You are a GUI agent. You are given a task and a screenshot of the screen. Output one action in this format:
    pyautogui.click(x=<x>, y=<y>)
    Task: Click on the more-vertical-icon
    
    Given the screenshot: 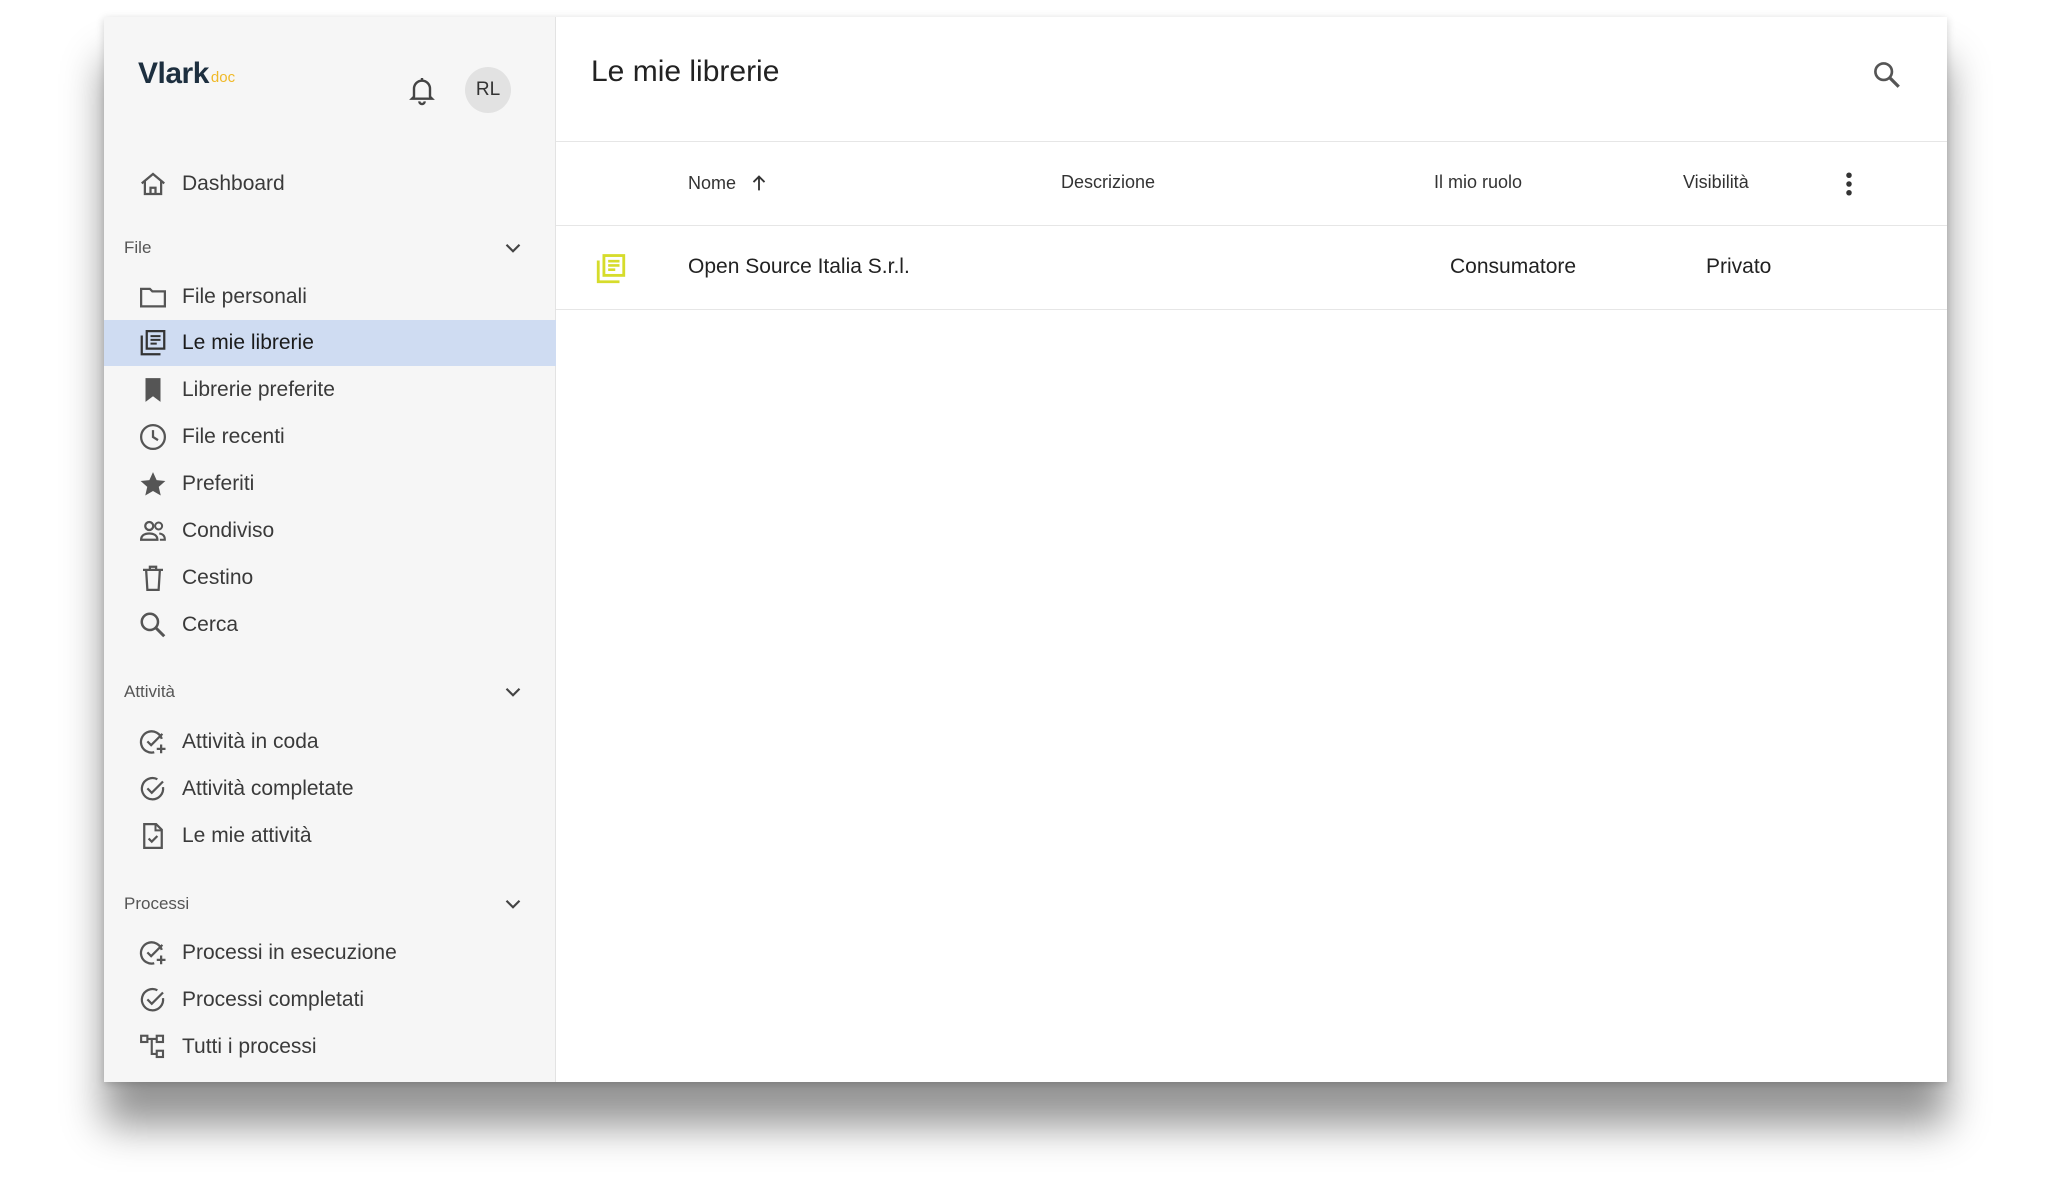 What is the action you would take?
    pyautogui.click(x=1849, y=184)
    